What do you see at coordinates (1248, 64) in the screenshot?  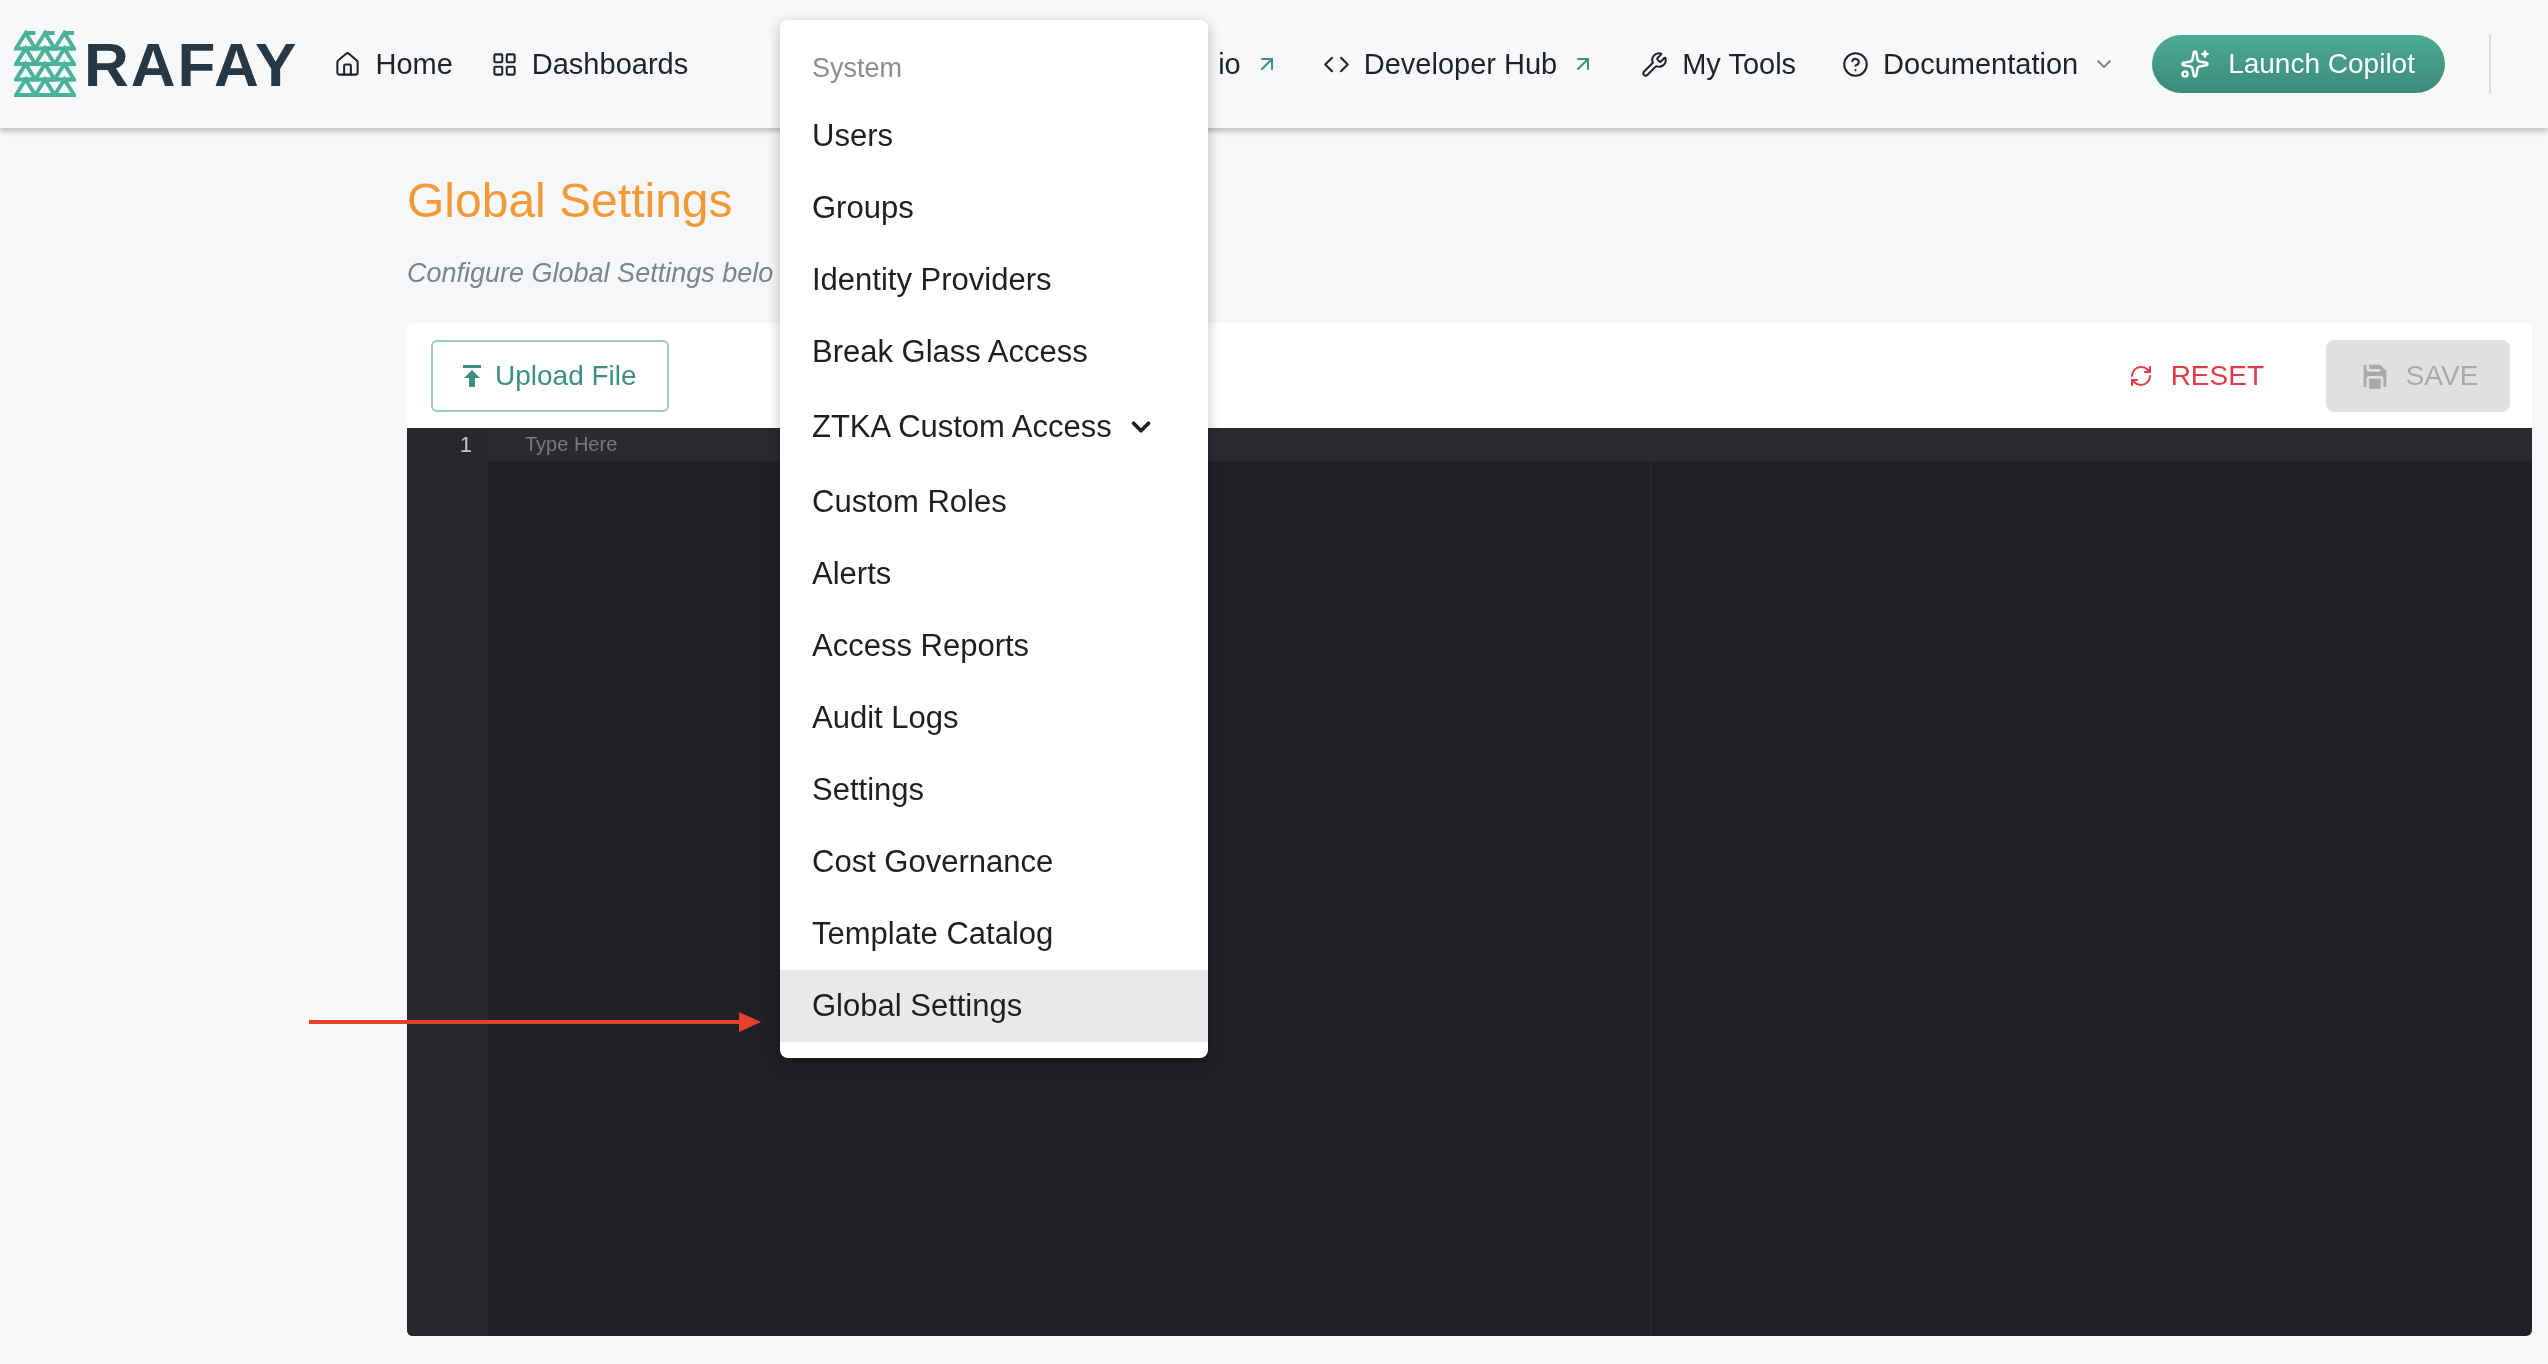 I see `nav-link: io` at bounding box center [1248, 64].